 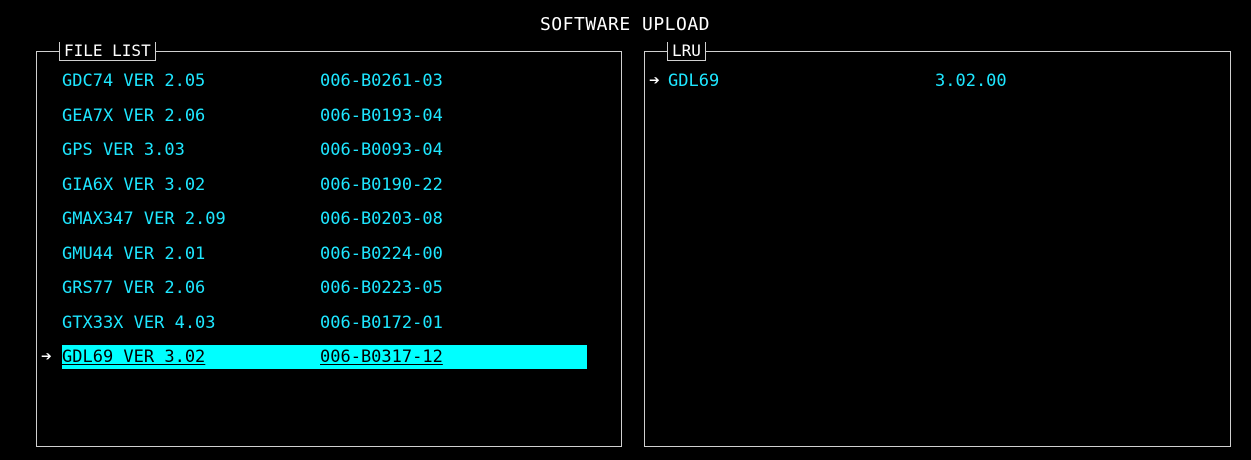 I want to click on lru-version: 3.02.00, so click(x=971, y=81).